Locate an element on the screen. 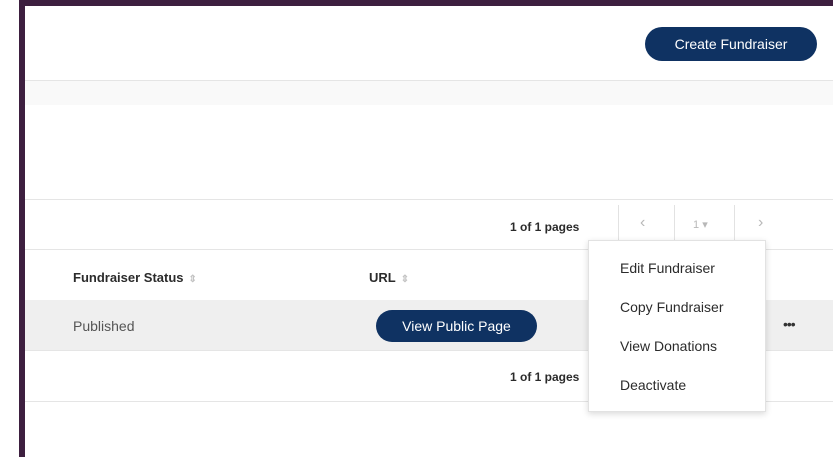  next-page-icon: › is located at coordinates (760, 223).